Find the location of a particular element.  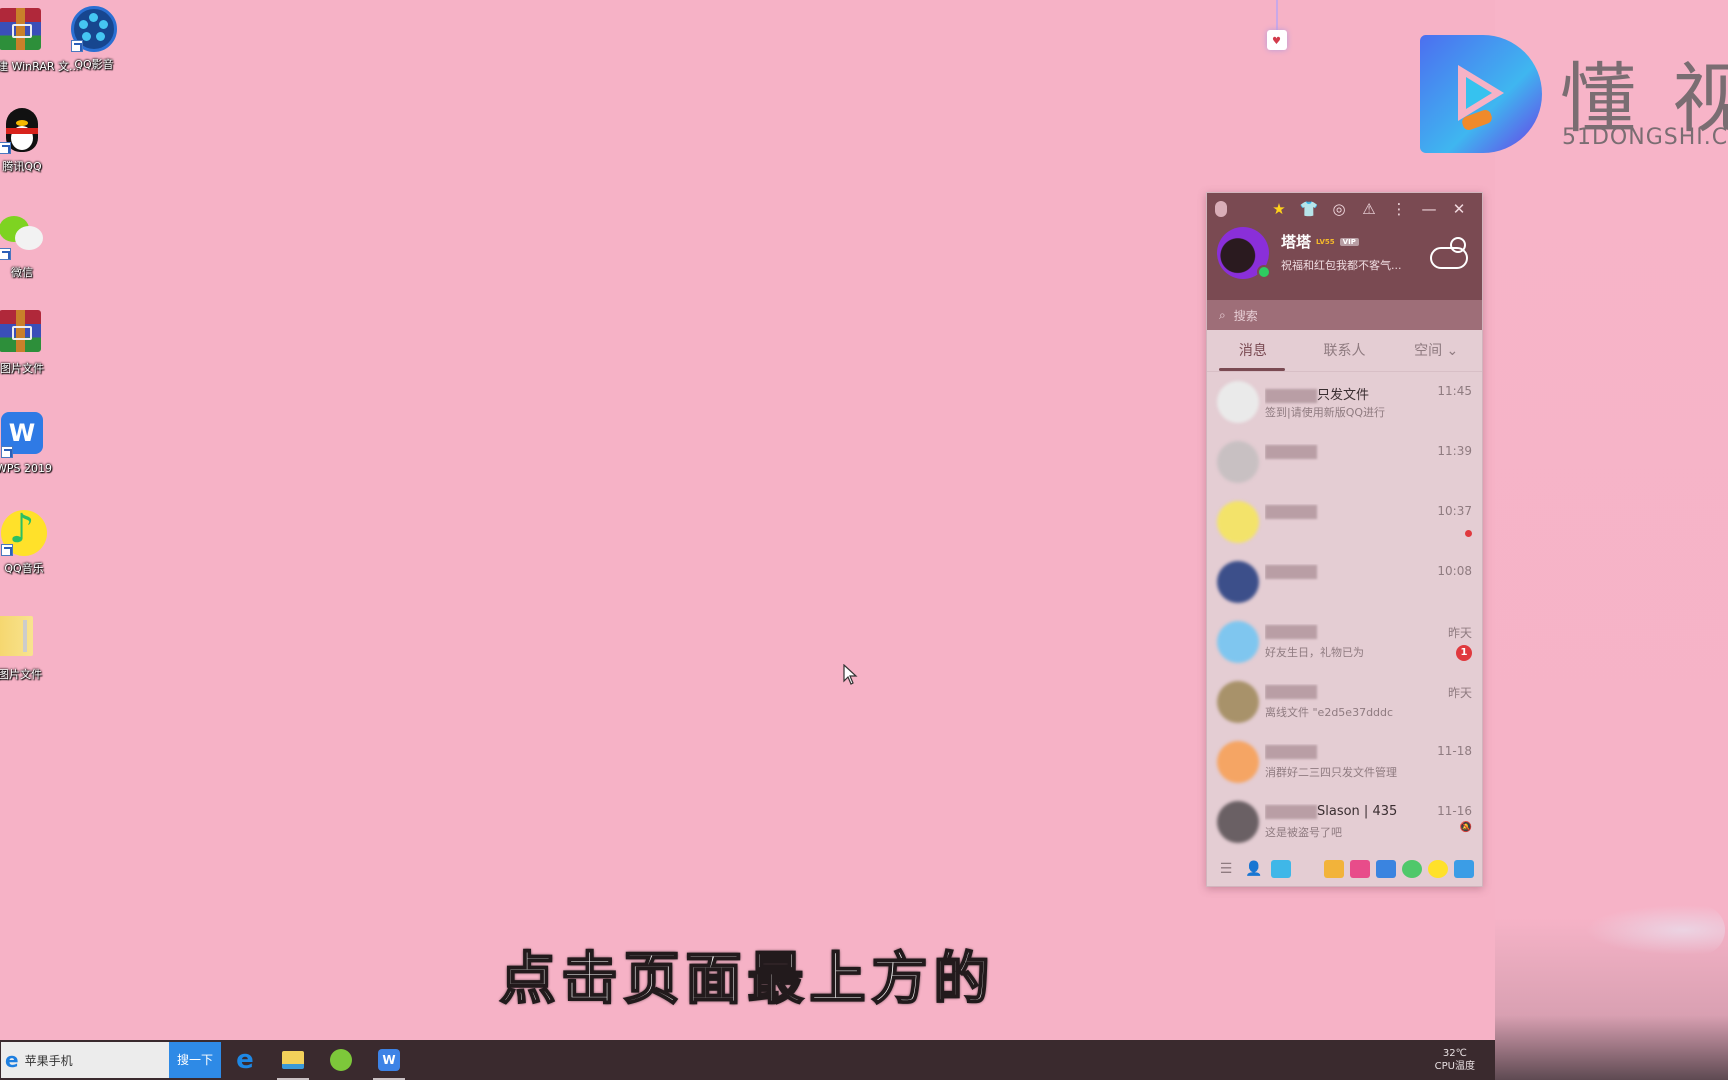

desktop-icon-folder: 图片文件 is located at coordinates (28, 649).